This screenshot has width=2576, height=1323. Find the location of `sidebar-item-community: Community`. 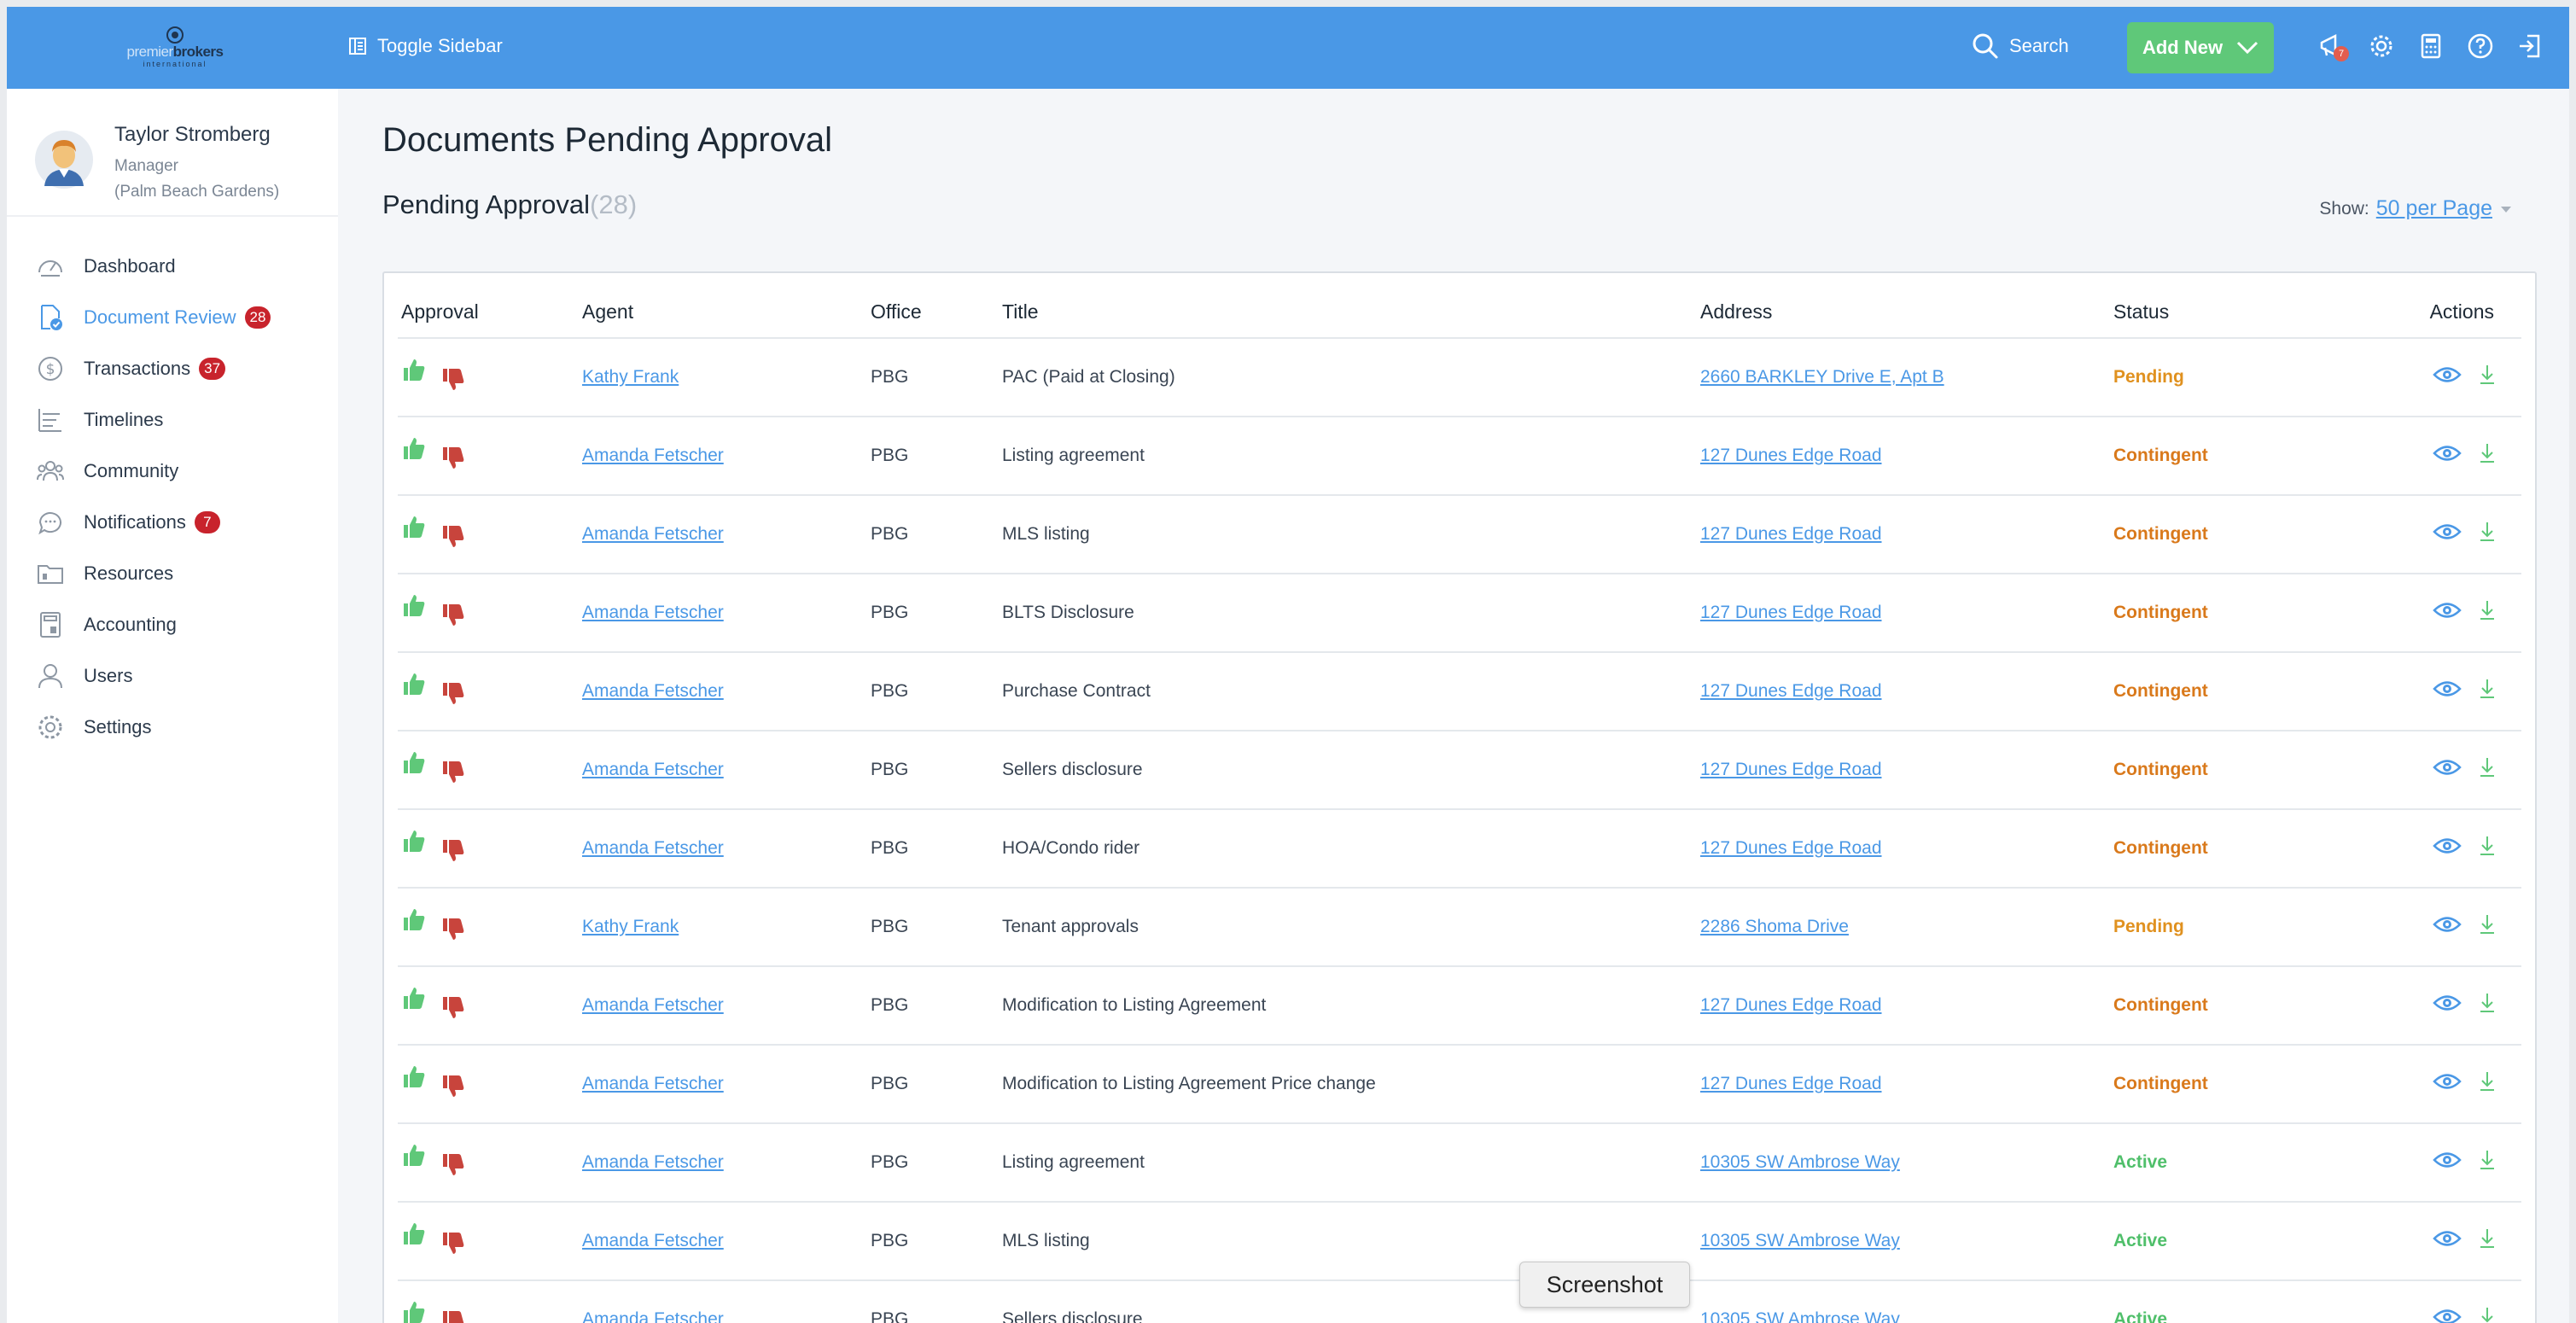

sidebar-item-community: Community is located at coordinates (172, 471).